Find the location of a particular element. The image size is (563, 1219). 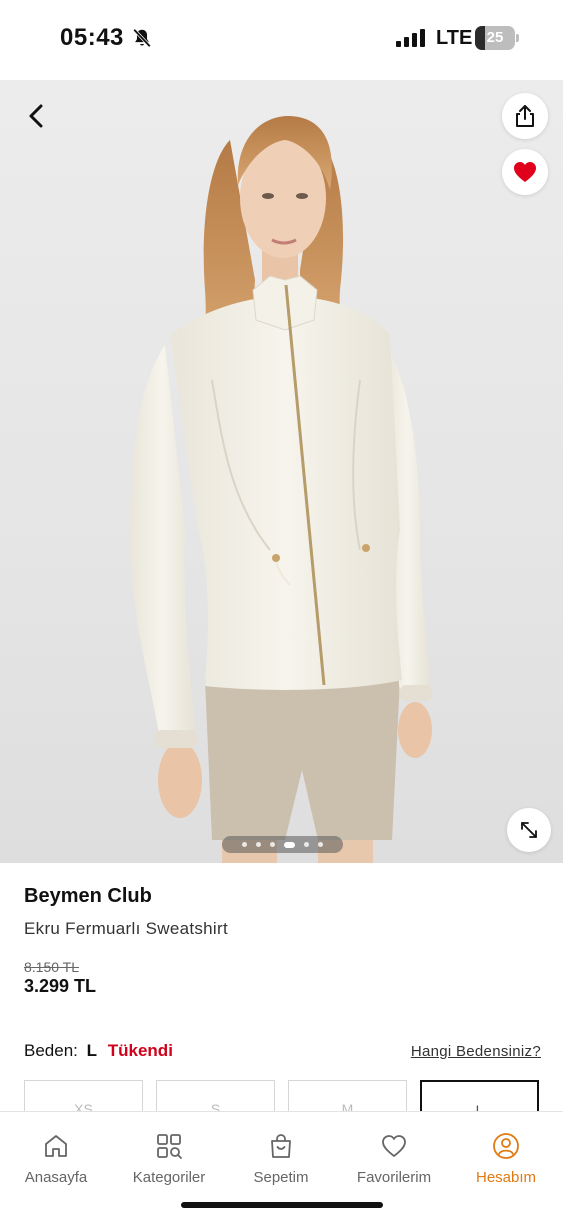

heart-icon is located at coordinates (525, 172).